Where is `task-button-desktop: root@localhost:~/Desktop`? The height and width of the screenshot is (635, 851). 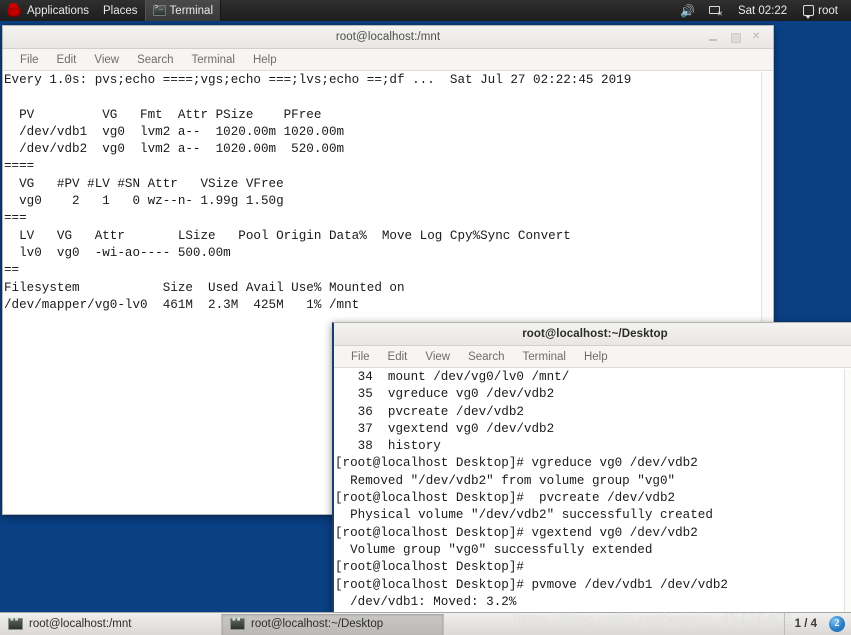
task-button-desktop: root@localhost:~/Desktop is located at coordinates (333, 624).